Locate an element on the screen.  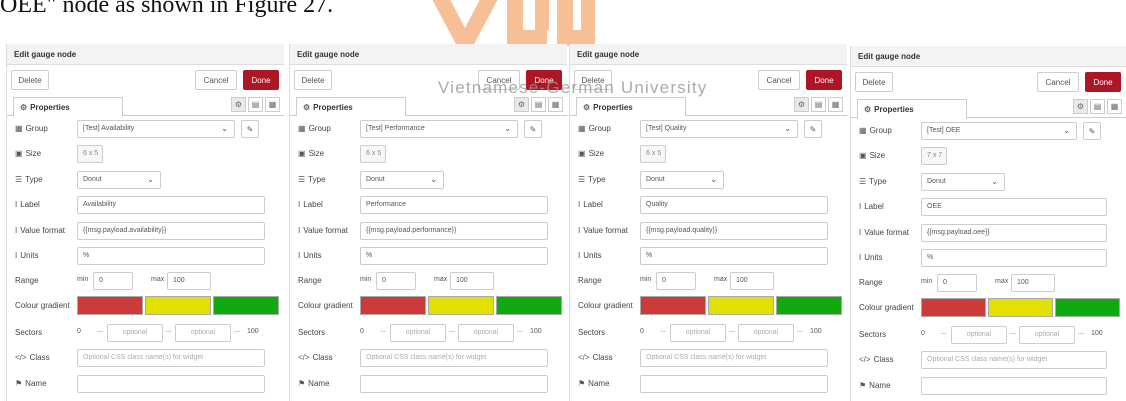
value-format-row-text: Value format is located at coordinates (325, 230).